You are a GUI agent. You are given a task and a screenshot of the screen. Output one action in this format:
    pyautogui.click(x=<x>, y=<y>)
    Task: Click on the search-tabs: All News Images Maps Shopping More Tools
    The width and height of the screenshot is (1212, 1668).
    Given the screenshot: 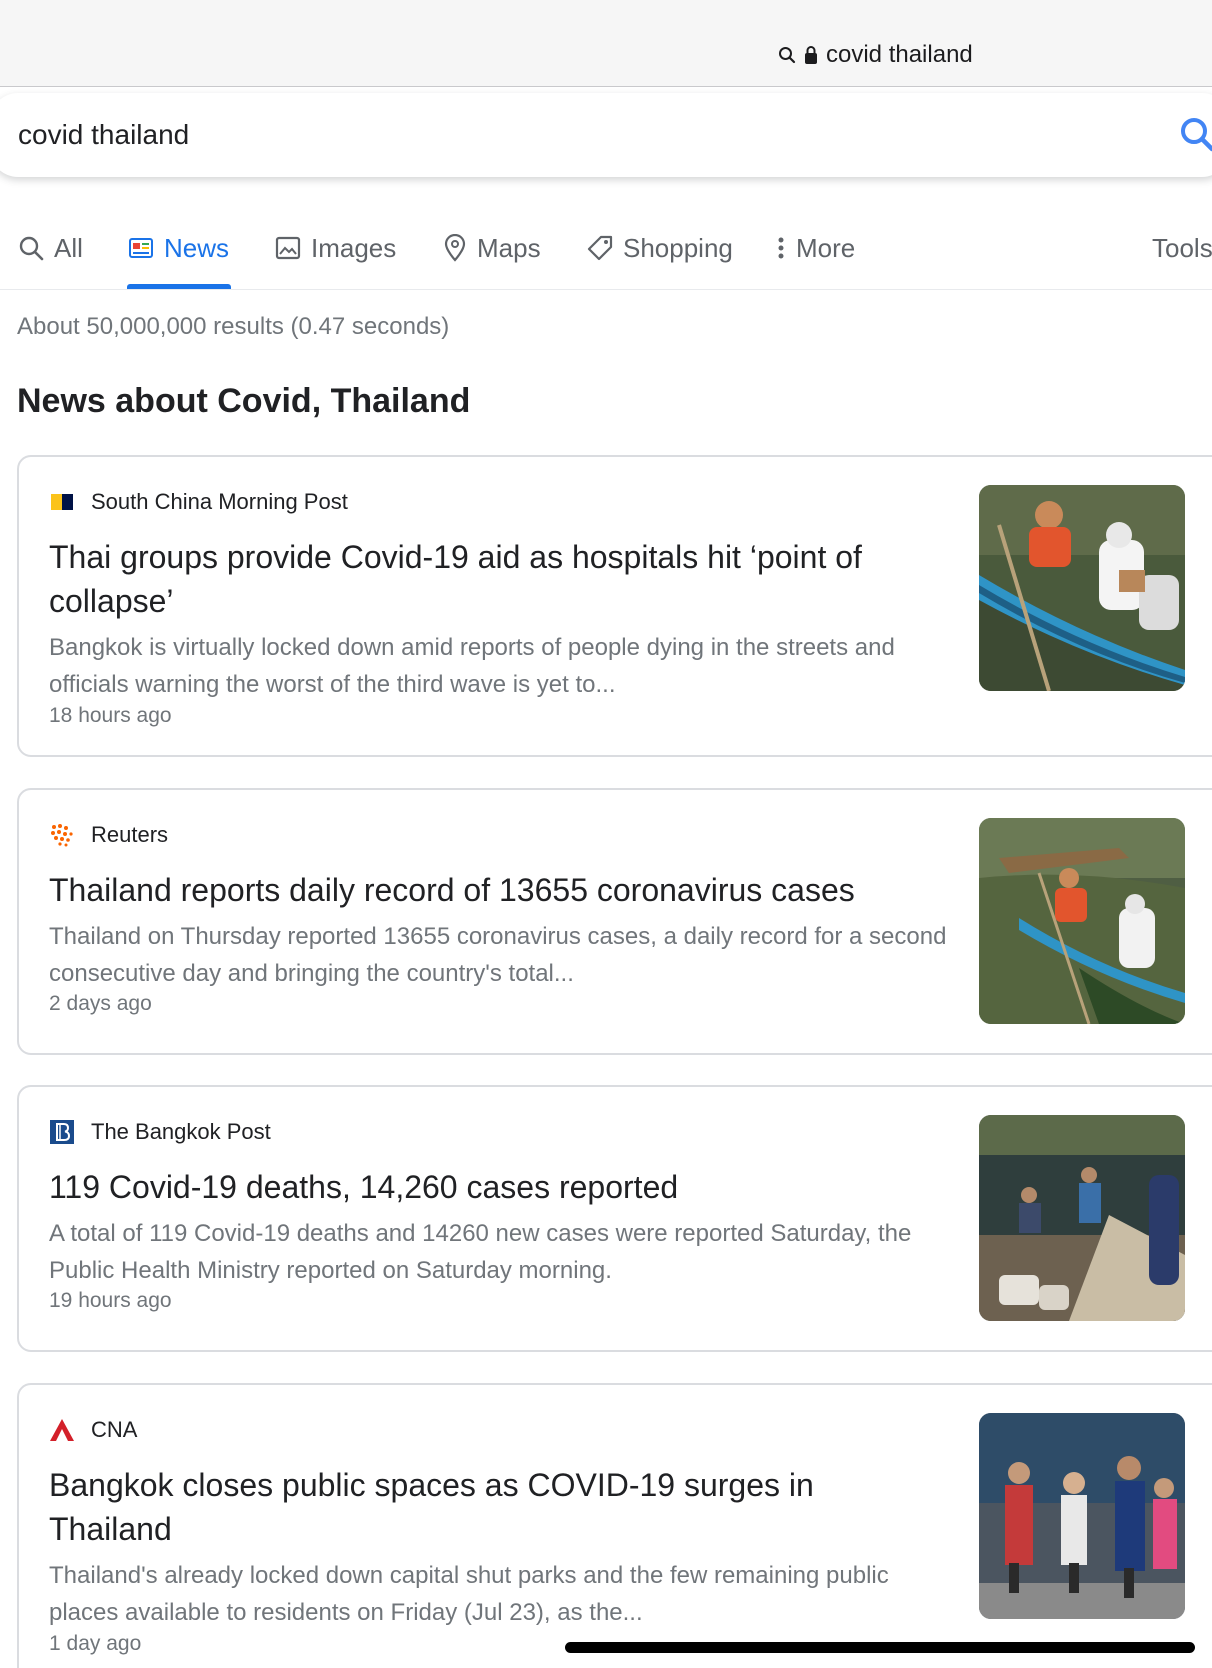 What is the action you would take?
    pyautogui.click(x=606, y=254)
    